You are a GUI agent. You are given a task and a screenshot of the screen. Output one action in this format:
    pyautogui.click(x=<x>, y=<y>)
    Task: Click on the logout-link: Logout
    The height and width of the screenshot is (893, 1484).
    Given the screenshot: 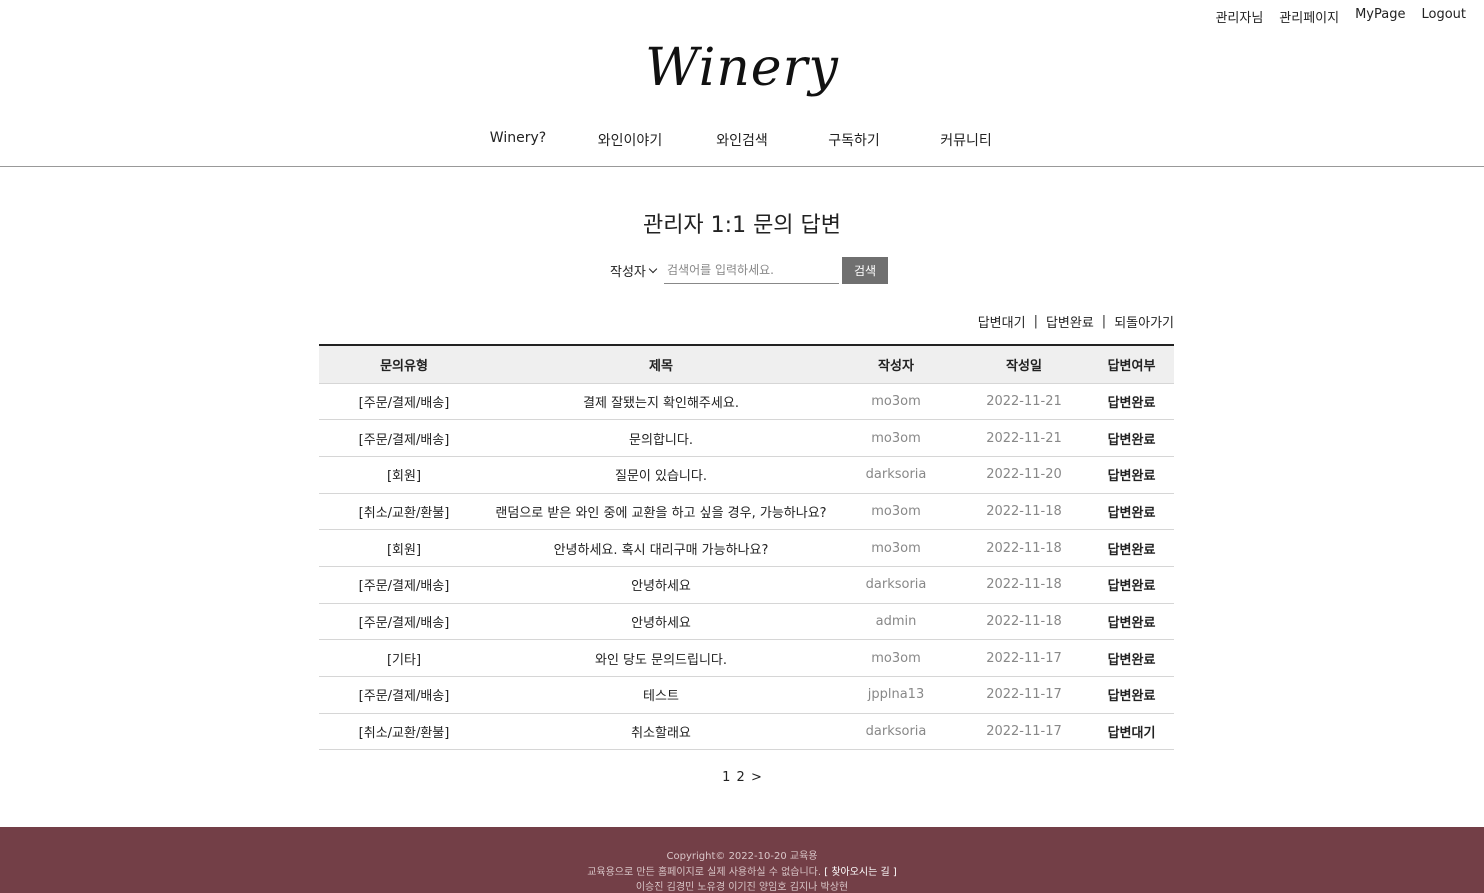 What is the action you would take?
    pyautogui.click(x=1443, y=16)
    